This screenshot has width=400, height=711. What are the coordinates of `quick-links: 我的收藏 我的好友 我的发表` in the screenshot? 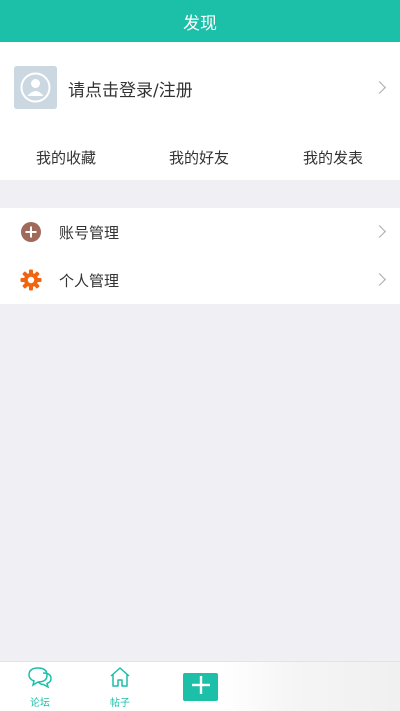 It's located at (200, 157).